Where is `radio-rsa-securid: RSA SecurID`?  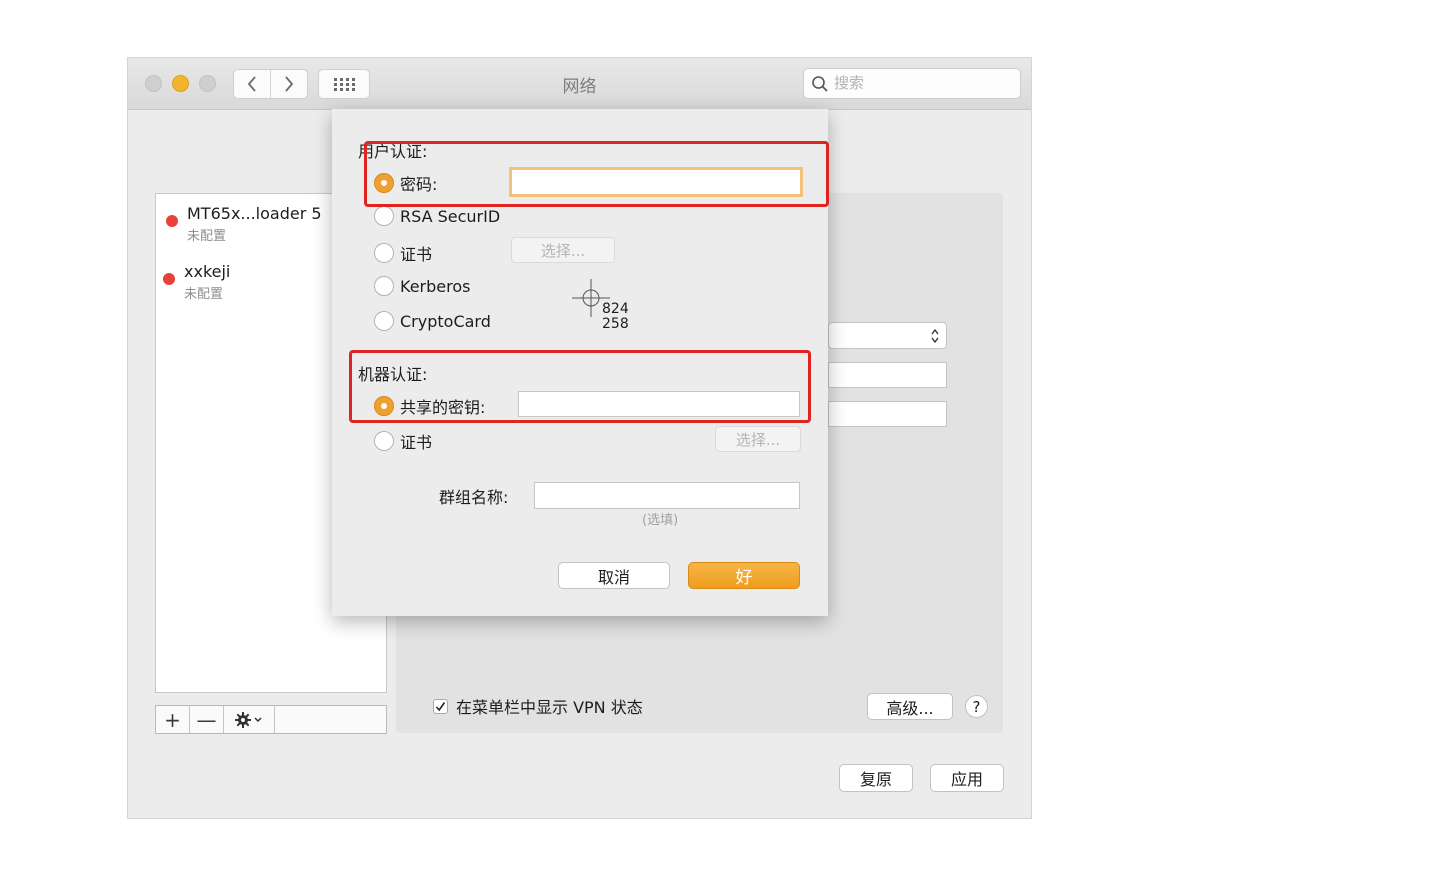
radio-rsa-securid: RSA SecurID is located at coordinates (437, 216).